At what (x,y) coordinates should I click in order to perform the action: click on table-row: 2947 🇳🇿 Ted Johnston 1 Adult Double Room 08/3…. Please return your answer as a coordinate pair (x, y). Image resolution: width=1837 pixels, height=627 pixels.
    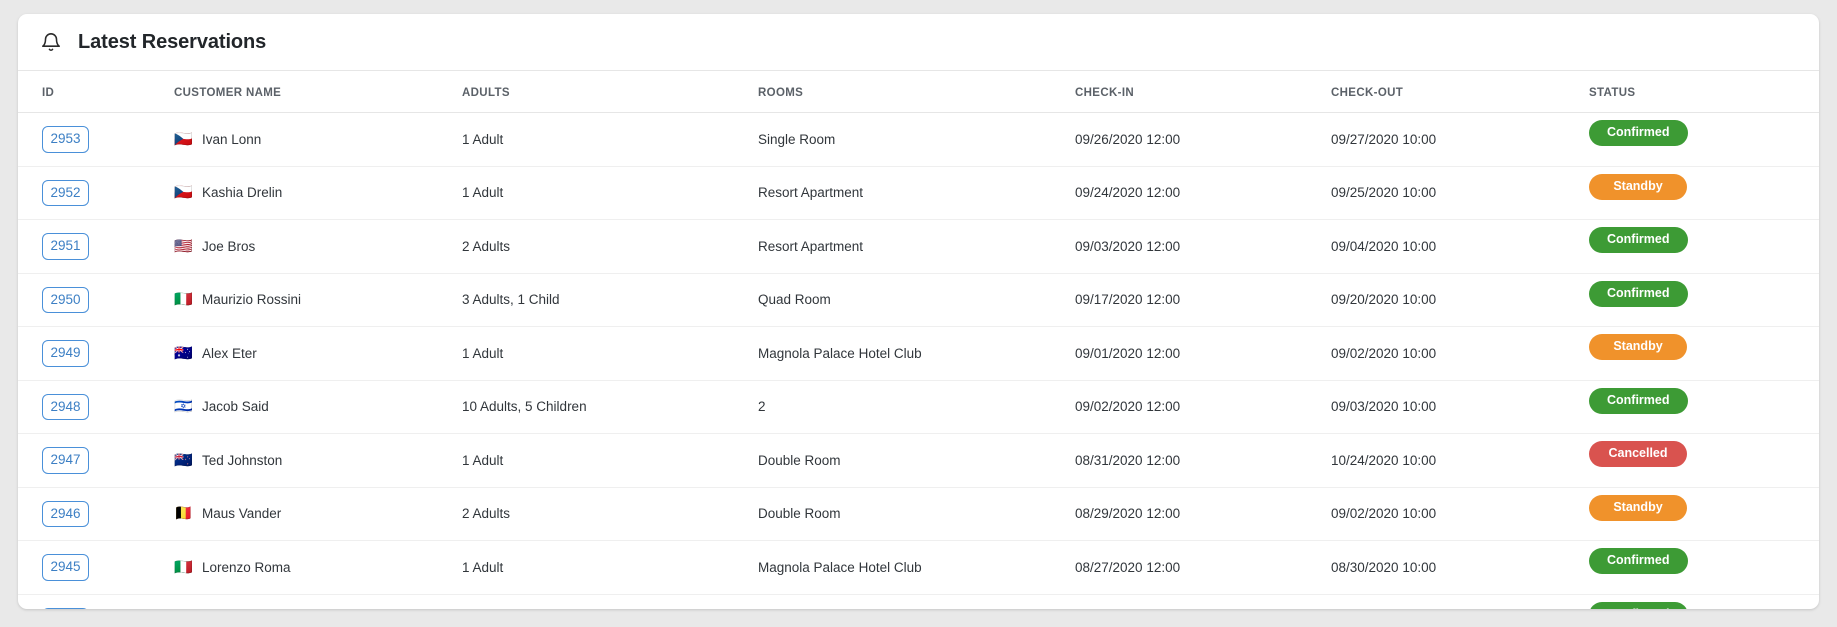
    Looking at the image, I should click on (918, 460).